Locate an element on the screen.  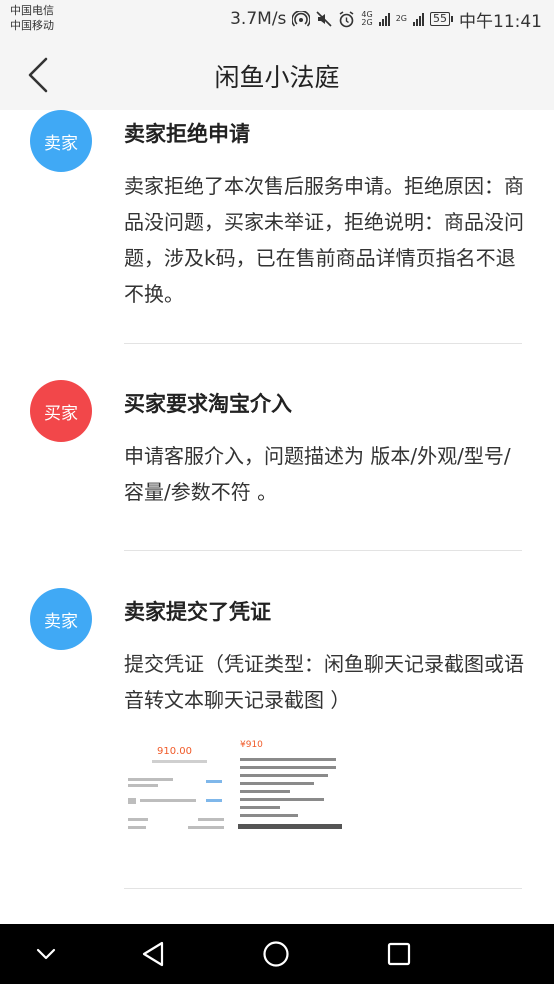
evidence-screenshot-chat: ¥910 is located at coordinates (292, 786).